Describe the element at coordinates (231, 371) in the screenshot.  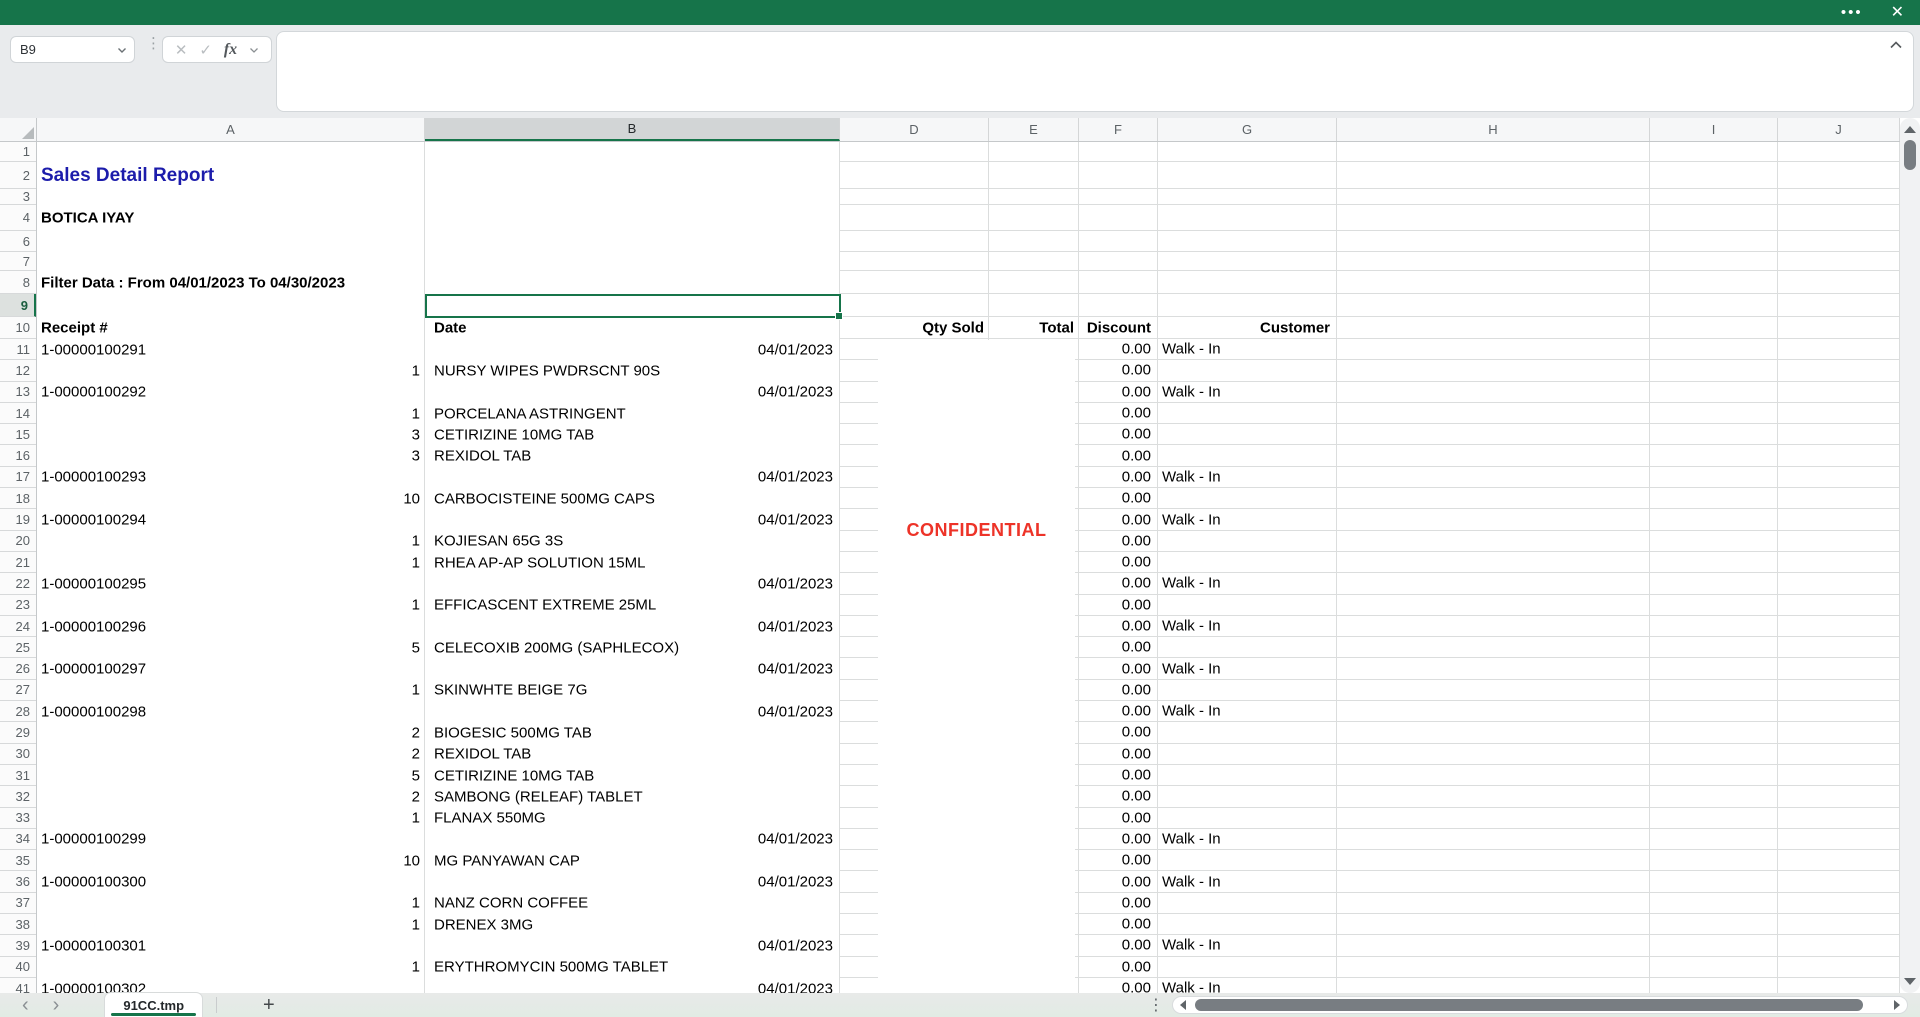
I see `cell-A12: 1` at that location.